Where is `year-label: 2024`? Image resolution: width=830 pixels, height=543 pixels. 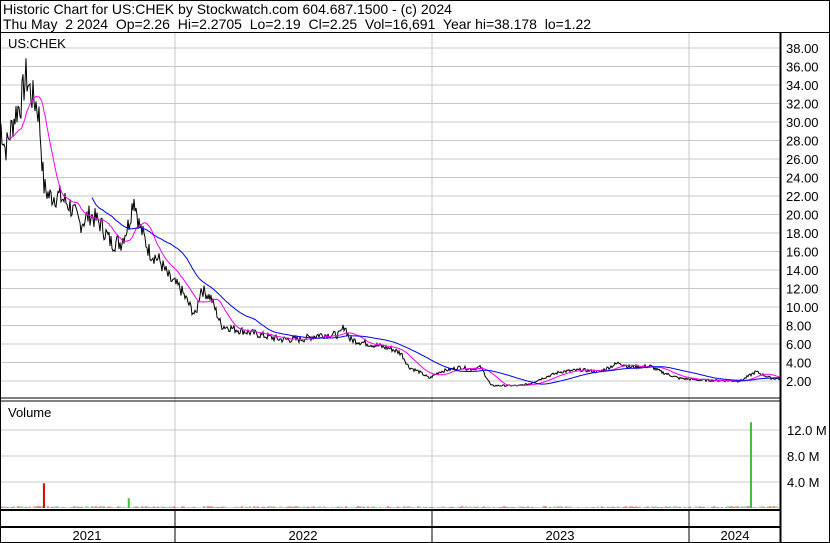 year-label: 2024 is located at coordinates (735, 535).